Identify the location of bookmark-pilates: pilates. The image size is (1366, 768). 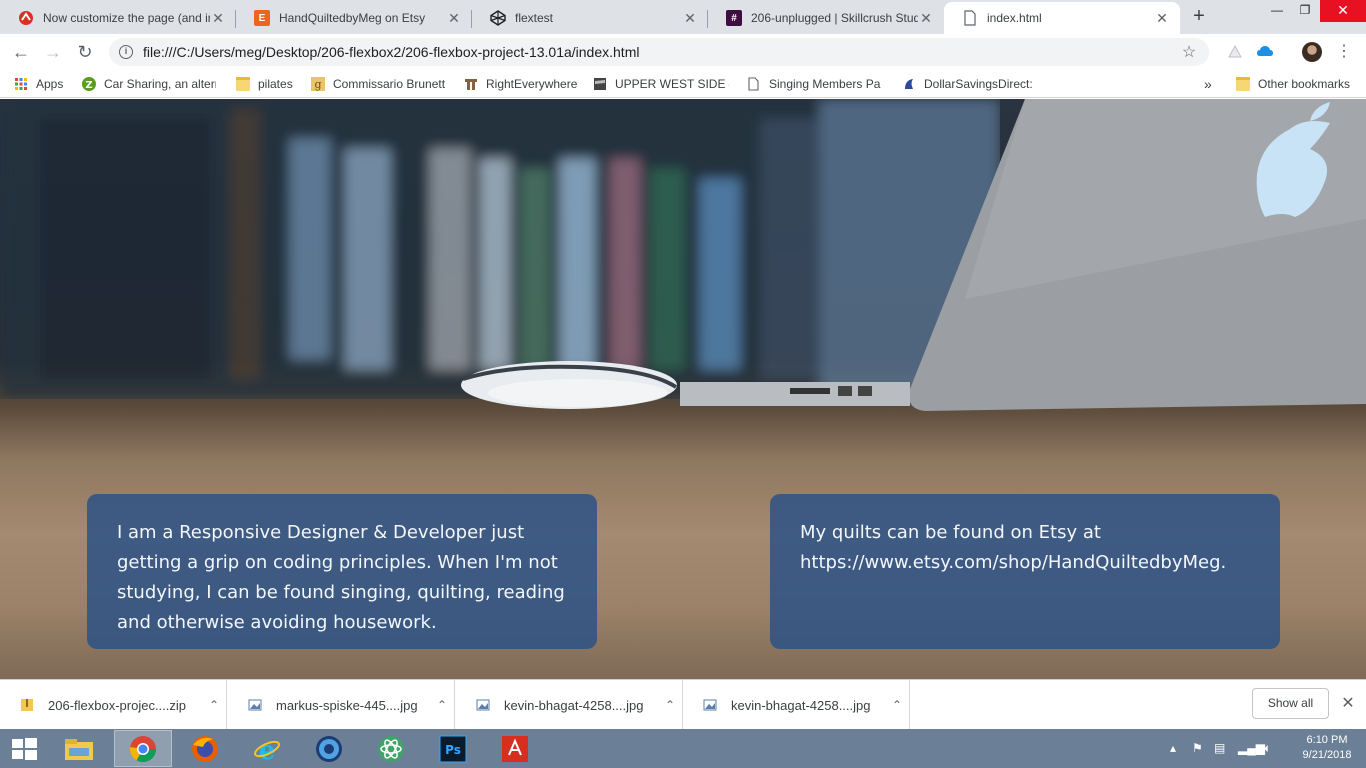
(264, 84).